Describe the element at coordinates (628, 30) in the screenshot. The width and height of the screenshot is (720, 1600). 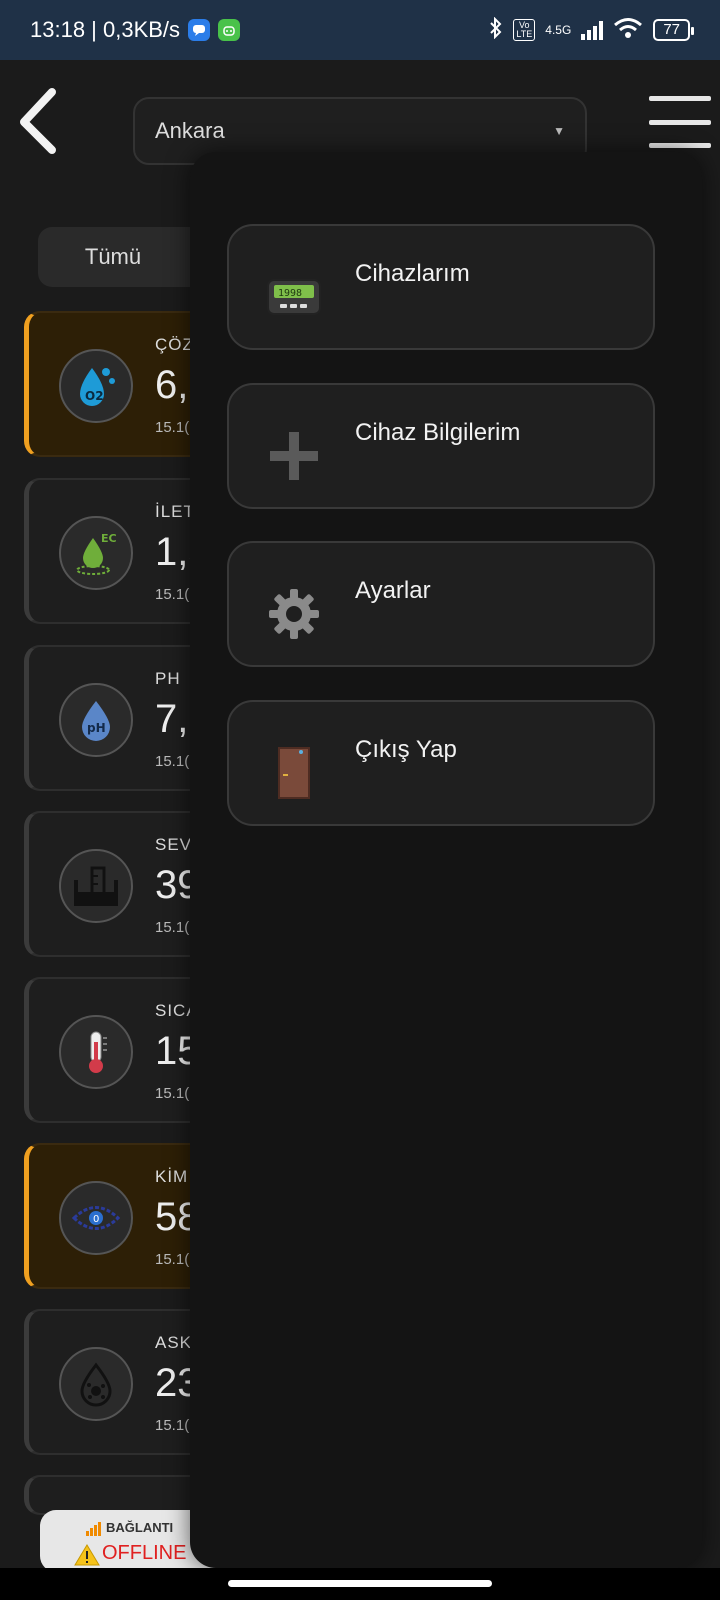
I see `wifi-icon` at that location.